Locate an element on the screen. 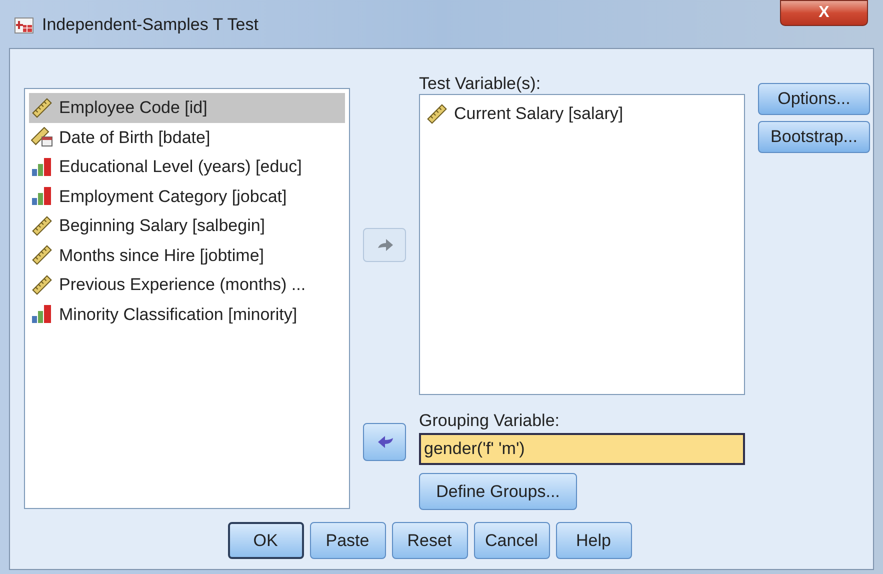 The width and height of the screenshot is (883, 574). dialog-button: OK is located at coordinates (266, 540).